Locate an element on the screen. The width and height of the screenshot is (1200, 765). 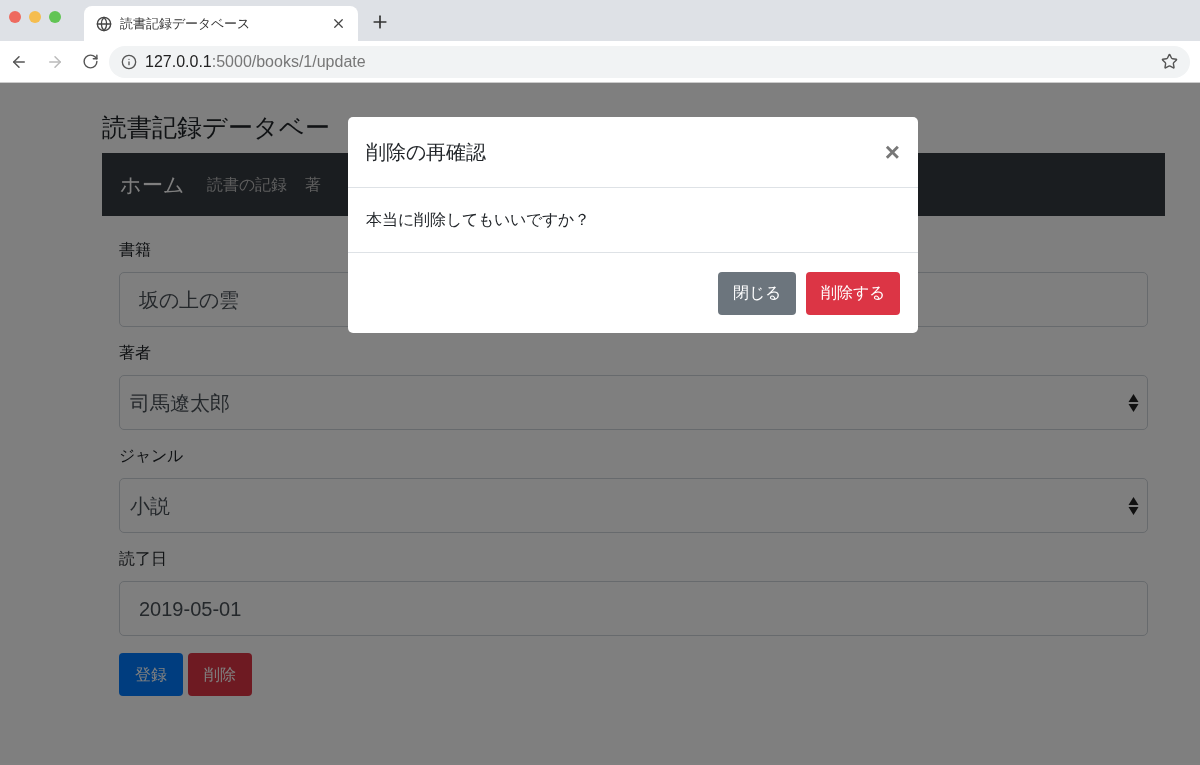
url-text: 127.0.0.1:5000/books/1/update is located at coordinates (255, 61).